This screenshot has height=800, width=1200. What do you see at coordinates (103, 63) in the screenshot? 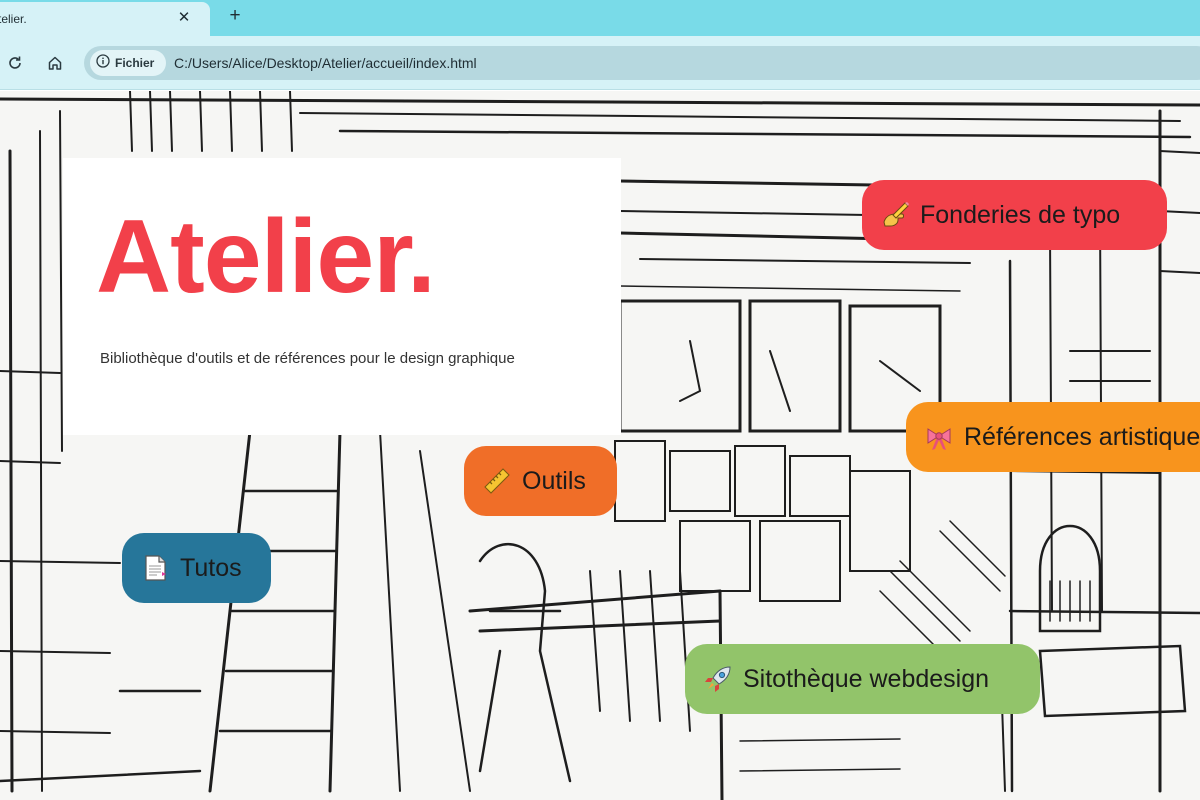
I see `info-icon` at bounding box center [103, 63].